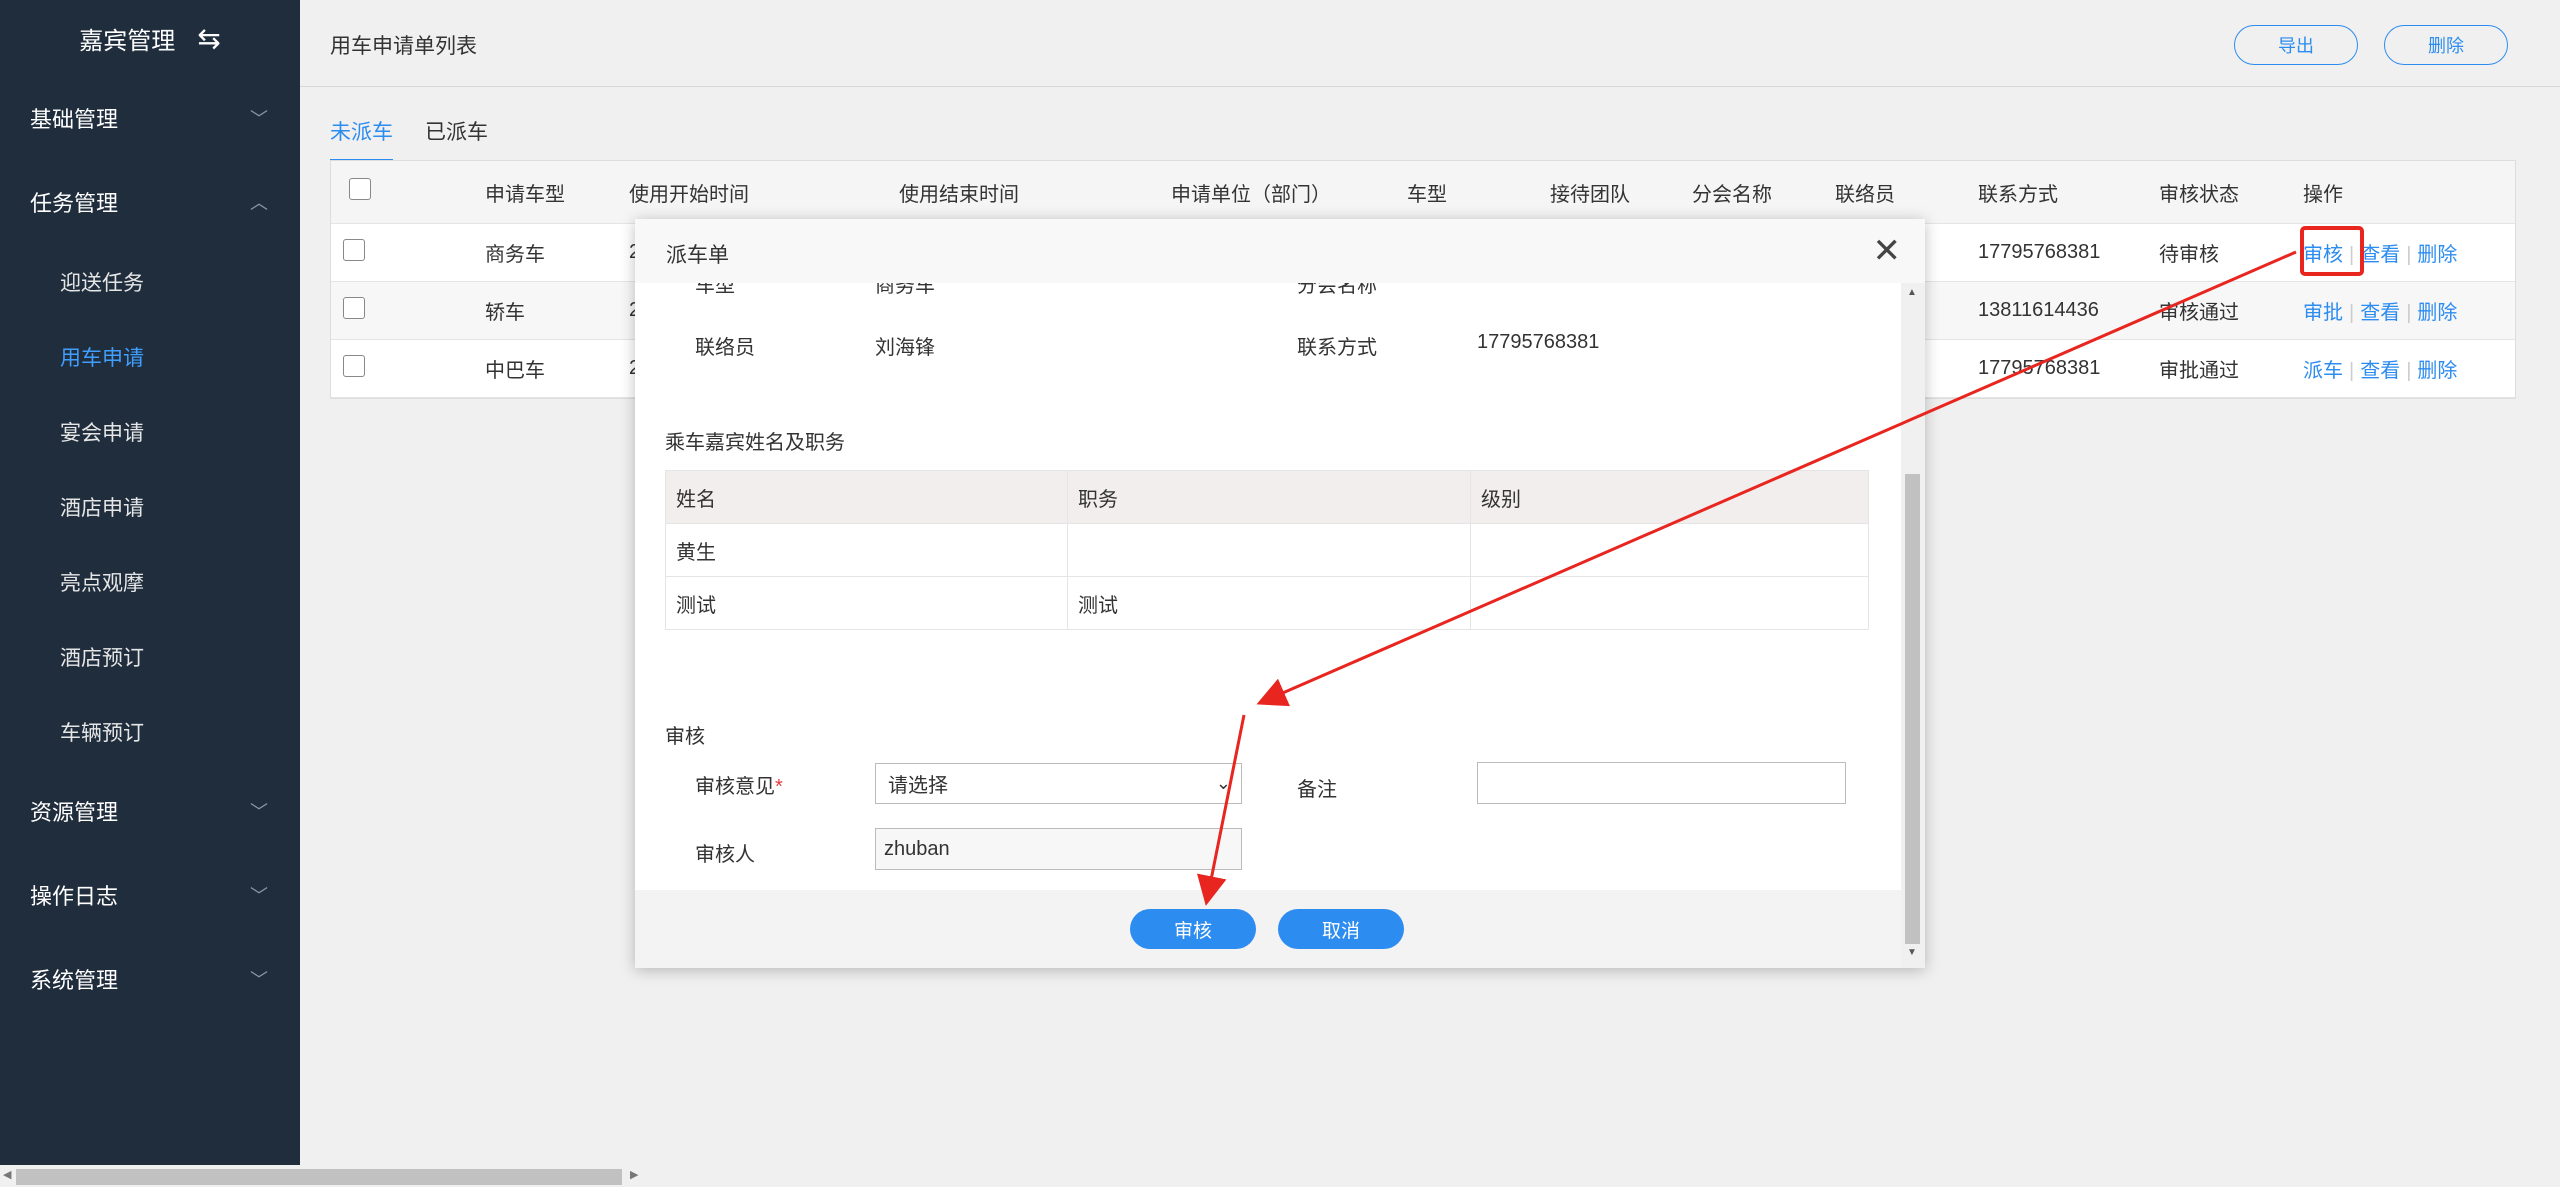 The height and width of the screenshot is (1187, 2560). What do you see at coordinates (150, 506) in the screenshot?
I see `sidebar-item-hotel-request: 酒店申请` at bounding box center [150, 506].